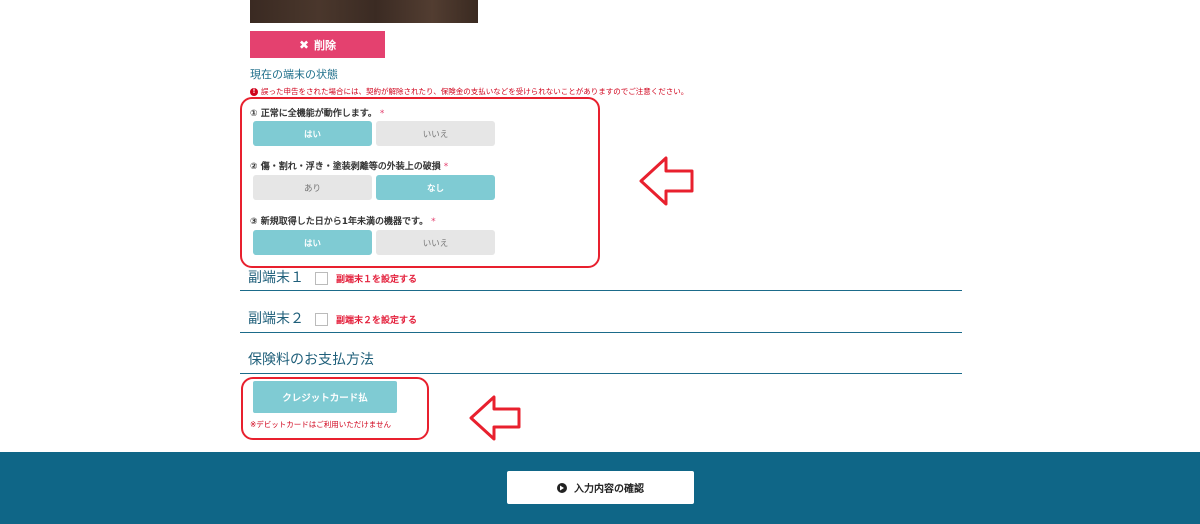  I want to click on delete-button-label: 削除, so click(325, 45).